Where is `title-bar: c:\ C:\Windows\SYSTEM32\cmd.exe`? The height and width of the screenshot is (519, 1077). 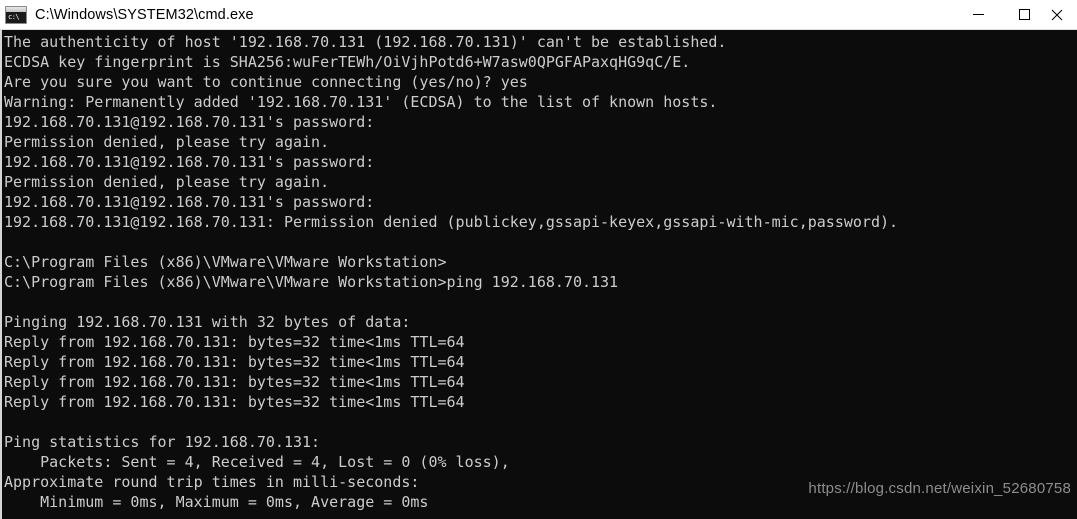
title-bar: c:\ C:\Windows\SYSTEM32\cmd.exe is located at coordinates (538, 15).